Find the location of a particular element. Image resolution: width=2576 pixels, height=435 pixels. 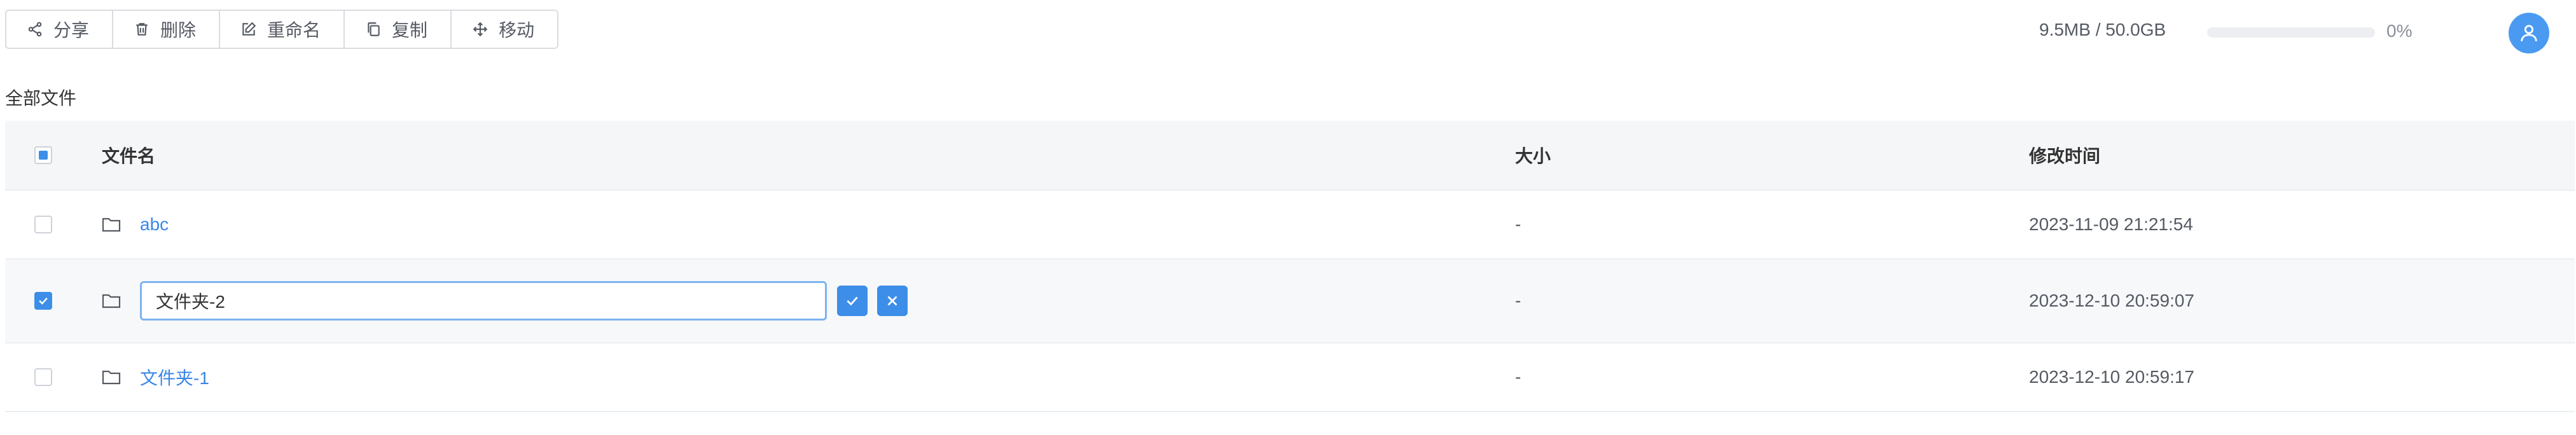

column-header-size: 大小 is located at coordinates (1533, 155).